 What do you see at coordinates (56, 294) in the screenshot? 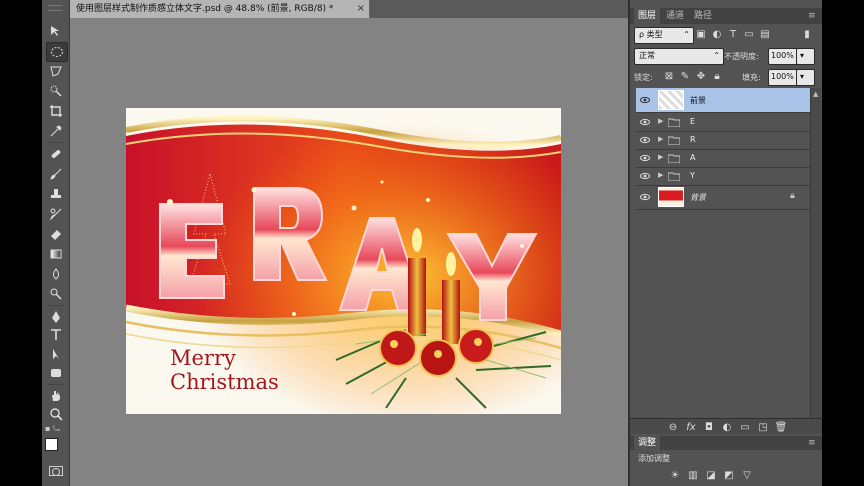
I see `dodge-tool-icon` at bounding box center [56, 294].